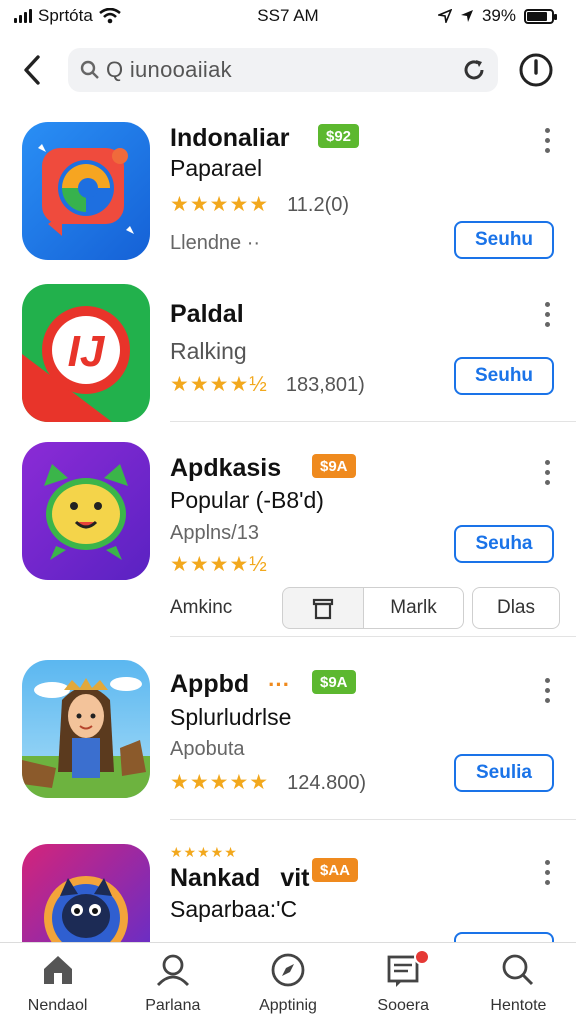 This screenshot has height=1024, width=576. I want to click on nav-label: Nendaol, so click(57, 1005).